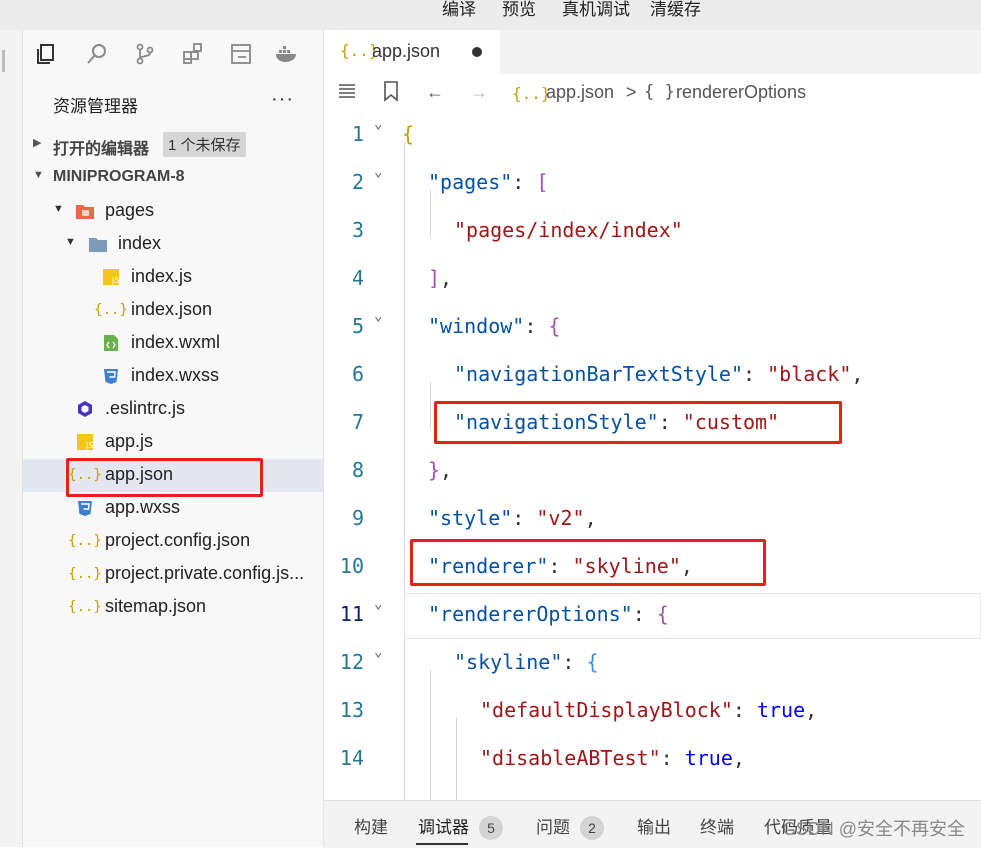 The width and height of the screenshot is (981, 848). What do you see at coordinates (173, 244) in the screenshot?
I see `tree-item: ▼ index` at bounding box center [173, 244].